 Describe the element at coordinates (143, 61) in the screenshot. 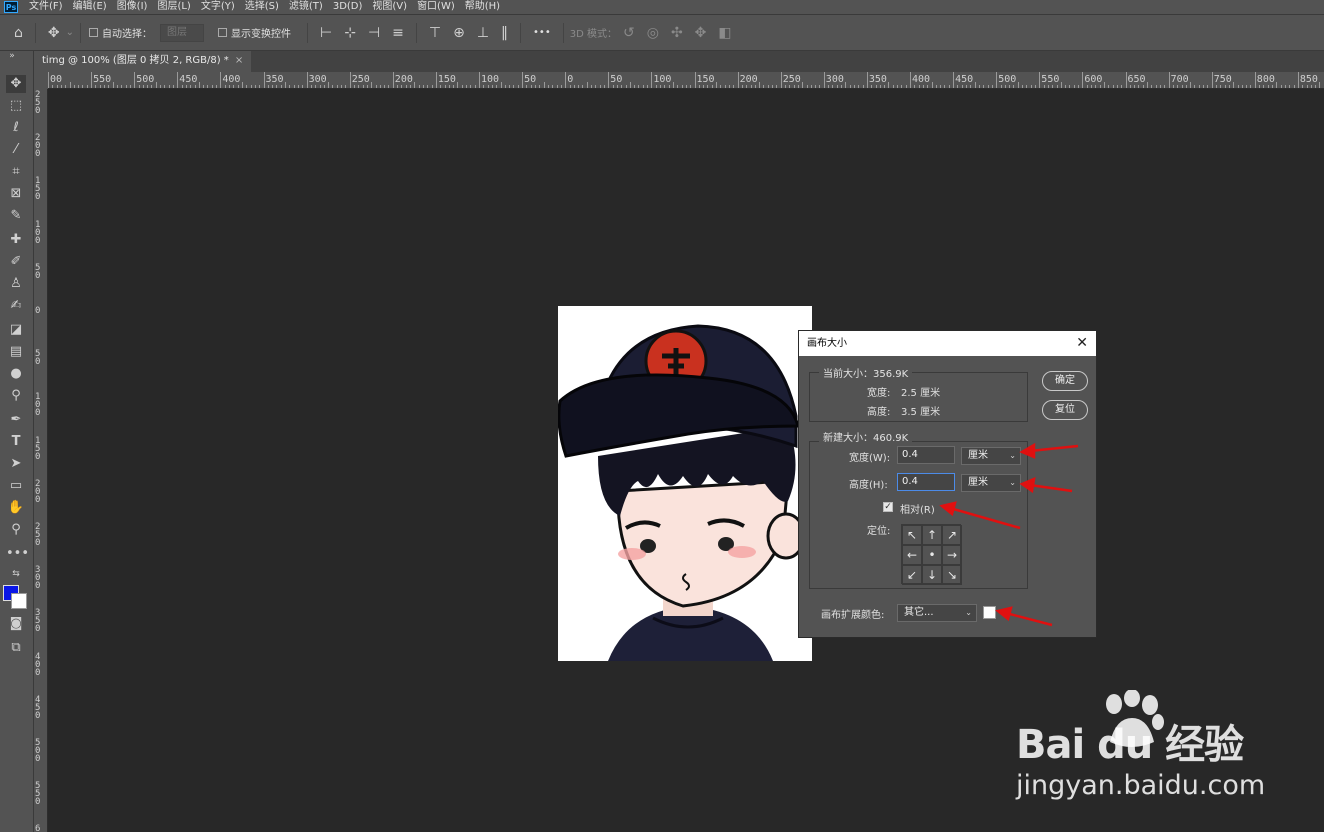

I see `document-tab: timg @ 100% (图层 0 拷贝 2, RGB/8) * ×` at that location.